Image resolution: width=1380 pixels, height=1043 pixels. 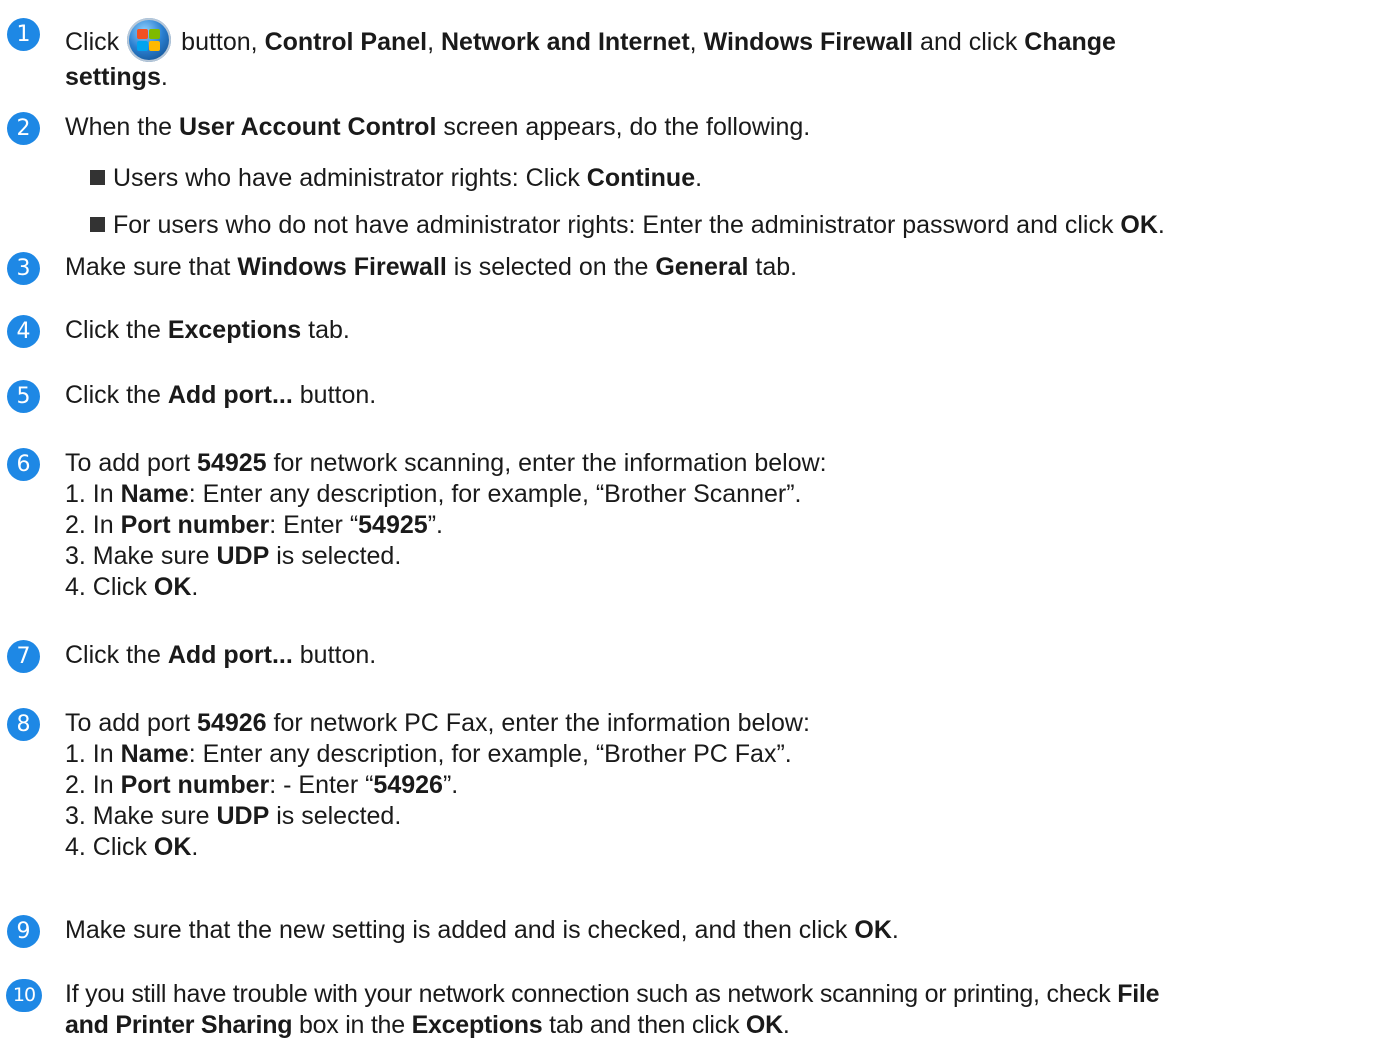 What do you see at coordinates (23, 34) in the screenshot?
I see `step-number-badge: 1` at bounding box center [23, 34].